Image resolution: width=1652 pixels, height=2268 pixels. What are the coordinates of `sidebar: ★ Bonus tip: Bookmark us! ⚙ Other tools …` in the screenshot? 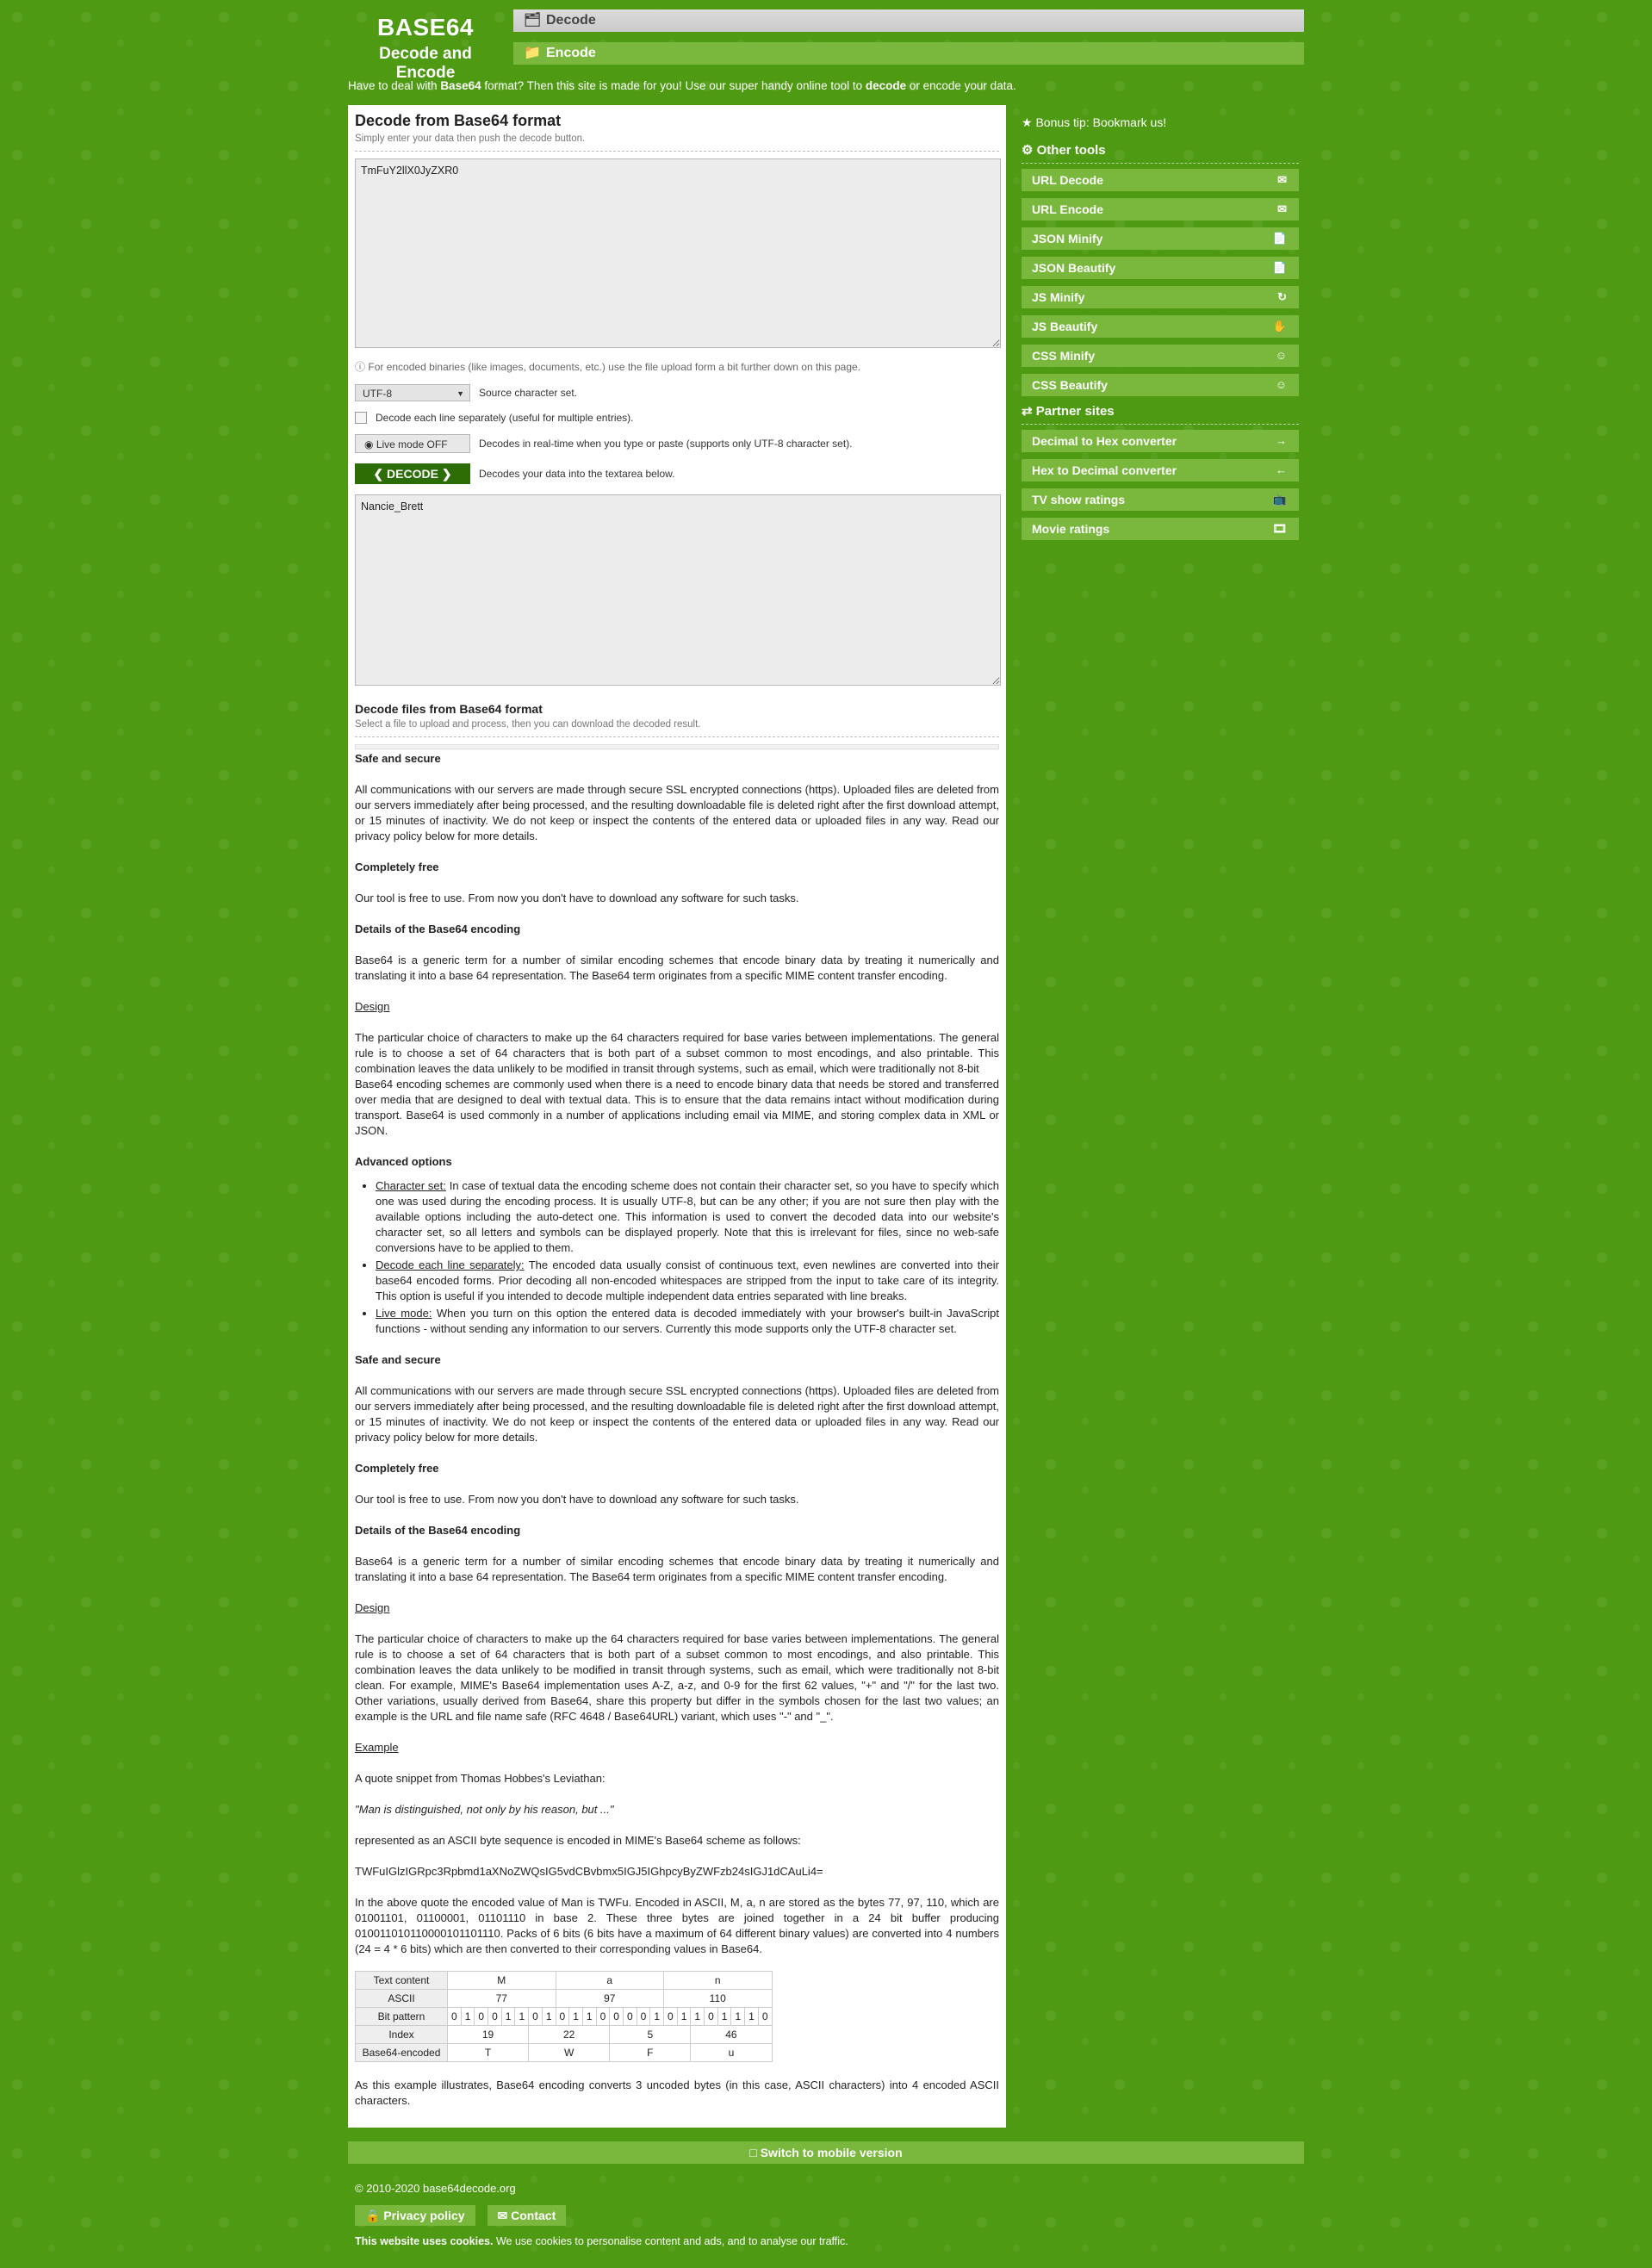 It's located at (1160, 326).